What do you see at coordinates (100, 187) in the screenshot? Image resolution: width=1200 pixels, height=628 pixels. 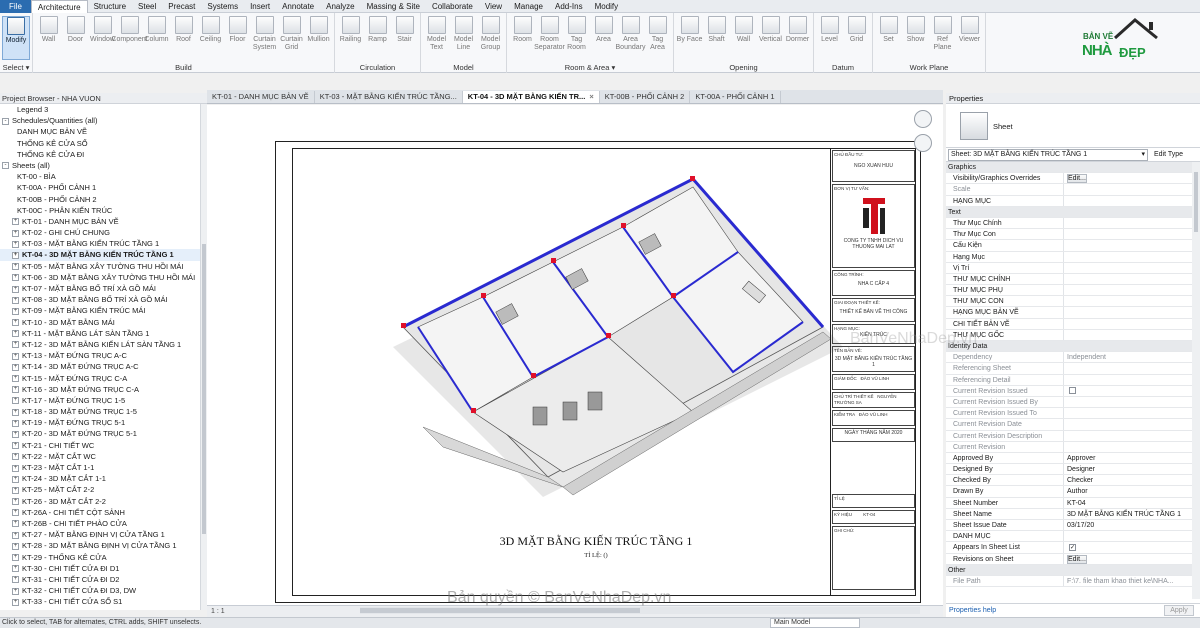 I see `tree-item: KT-00A - PHỐI CẢNH 1` at bounding box center [100, 187].